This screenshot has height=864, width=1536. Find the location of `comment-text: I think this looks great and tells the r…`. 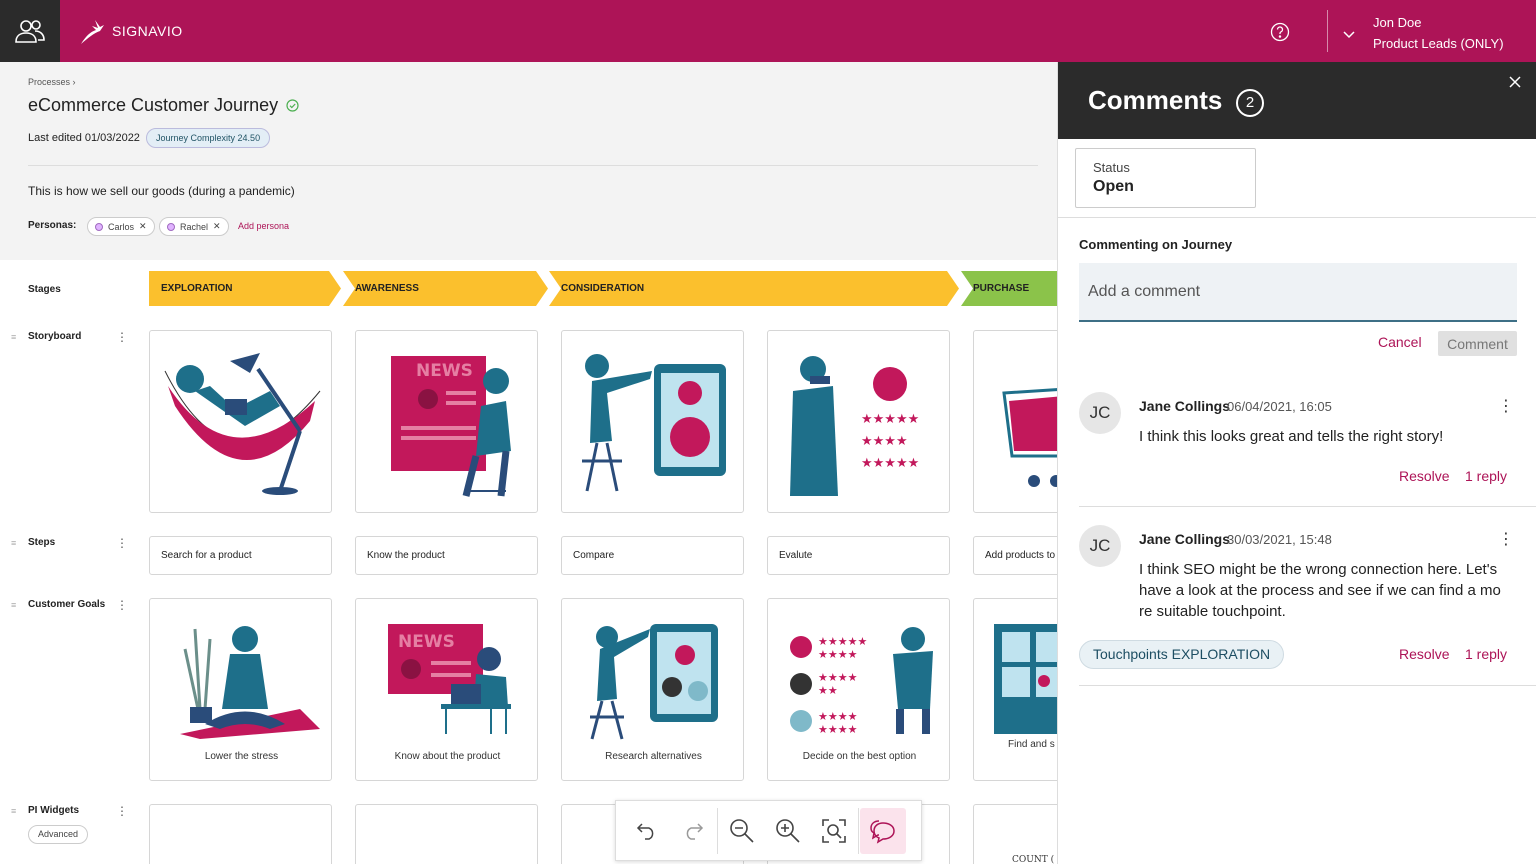

comment-text: I think this looks great and tells the r… is located at coordinates (1291, 436).